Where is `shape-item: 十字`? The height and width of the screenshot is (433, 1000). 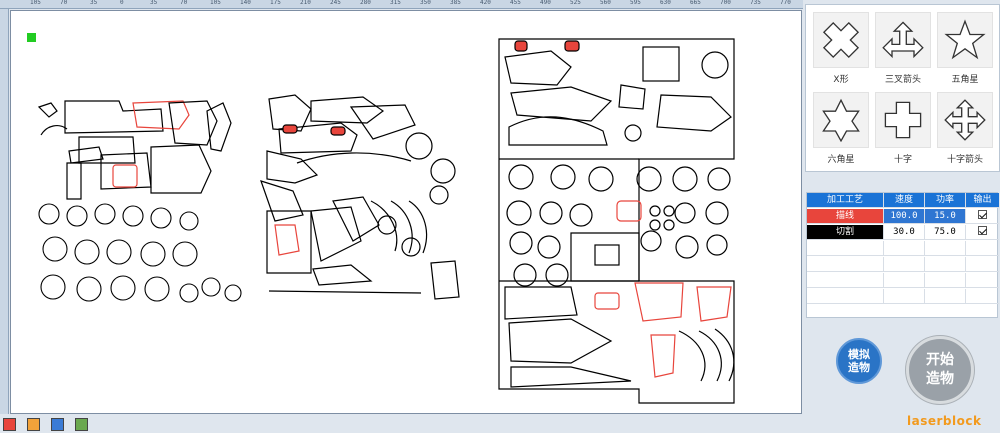 shape-item: 十字 is located at coordinates (903, 128).